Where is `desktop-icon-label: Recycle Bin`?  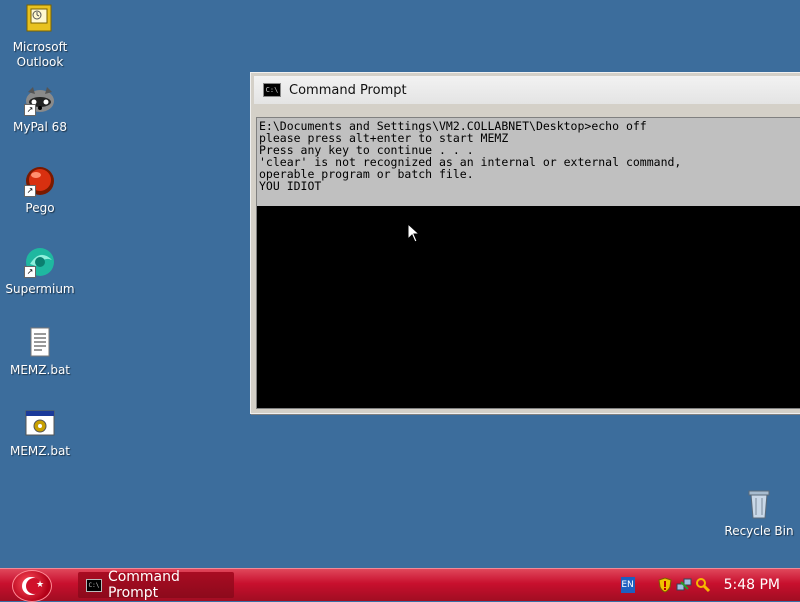 desktop-icon-label: Recycle Bin is located at coordinates (759, 531).